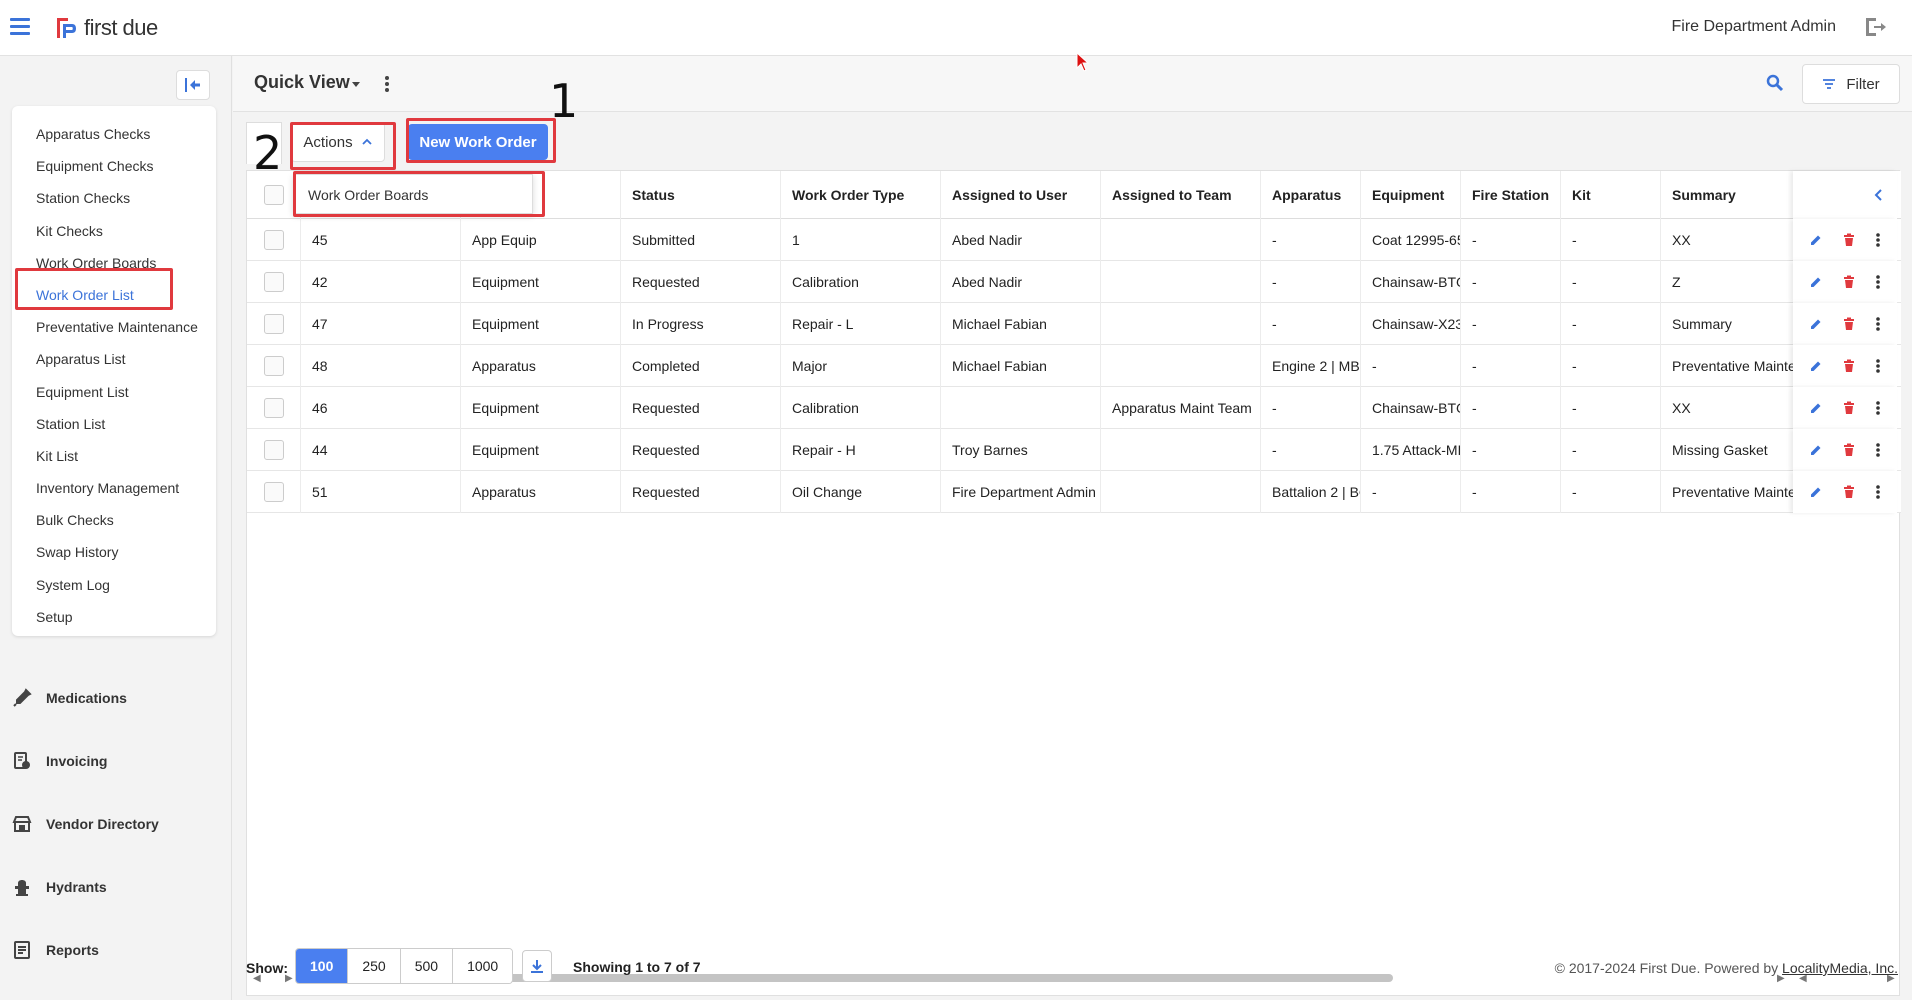  Describe the element at coordinates (338, 142) in the screenshot. I see `actions-button: Actions` at that location.